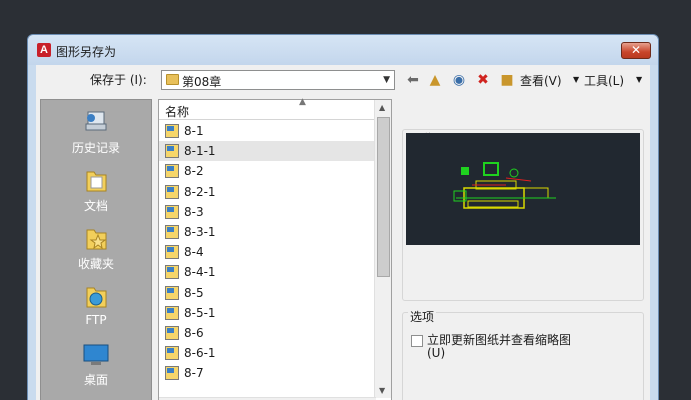  What do you see at coordinates (200, 231) in the screenshot?
I see `file-name: 8-3-1` at bounding box center [200, 231].